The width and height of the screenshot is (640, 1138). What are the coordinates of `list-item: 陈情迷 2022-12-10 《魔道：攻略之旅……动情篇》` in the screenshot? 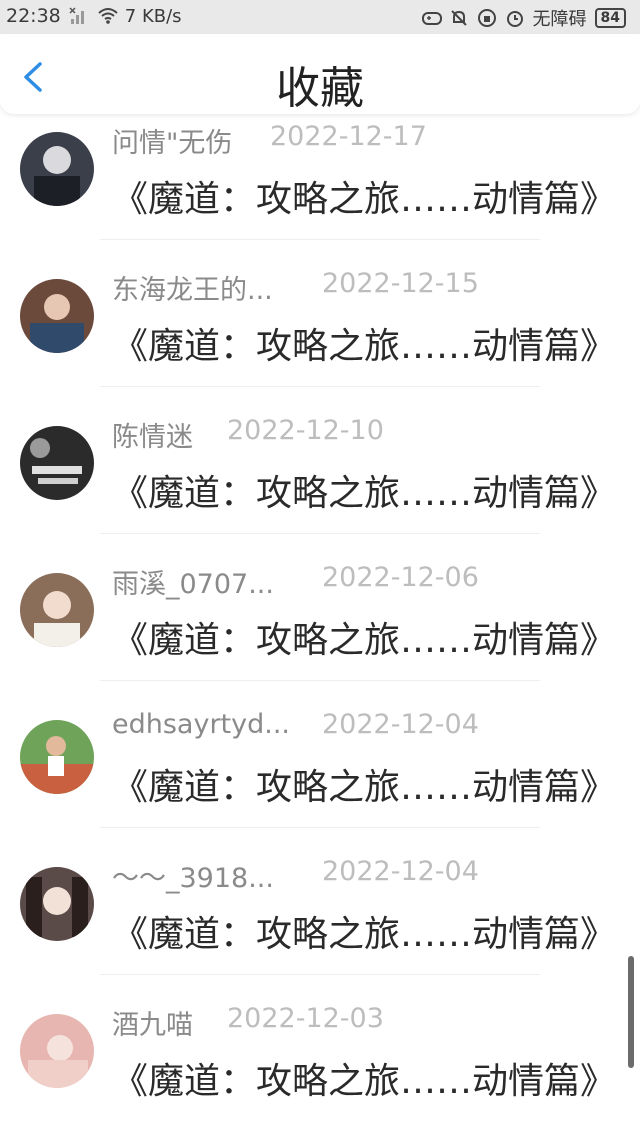 It's located at (320, 479).